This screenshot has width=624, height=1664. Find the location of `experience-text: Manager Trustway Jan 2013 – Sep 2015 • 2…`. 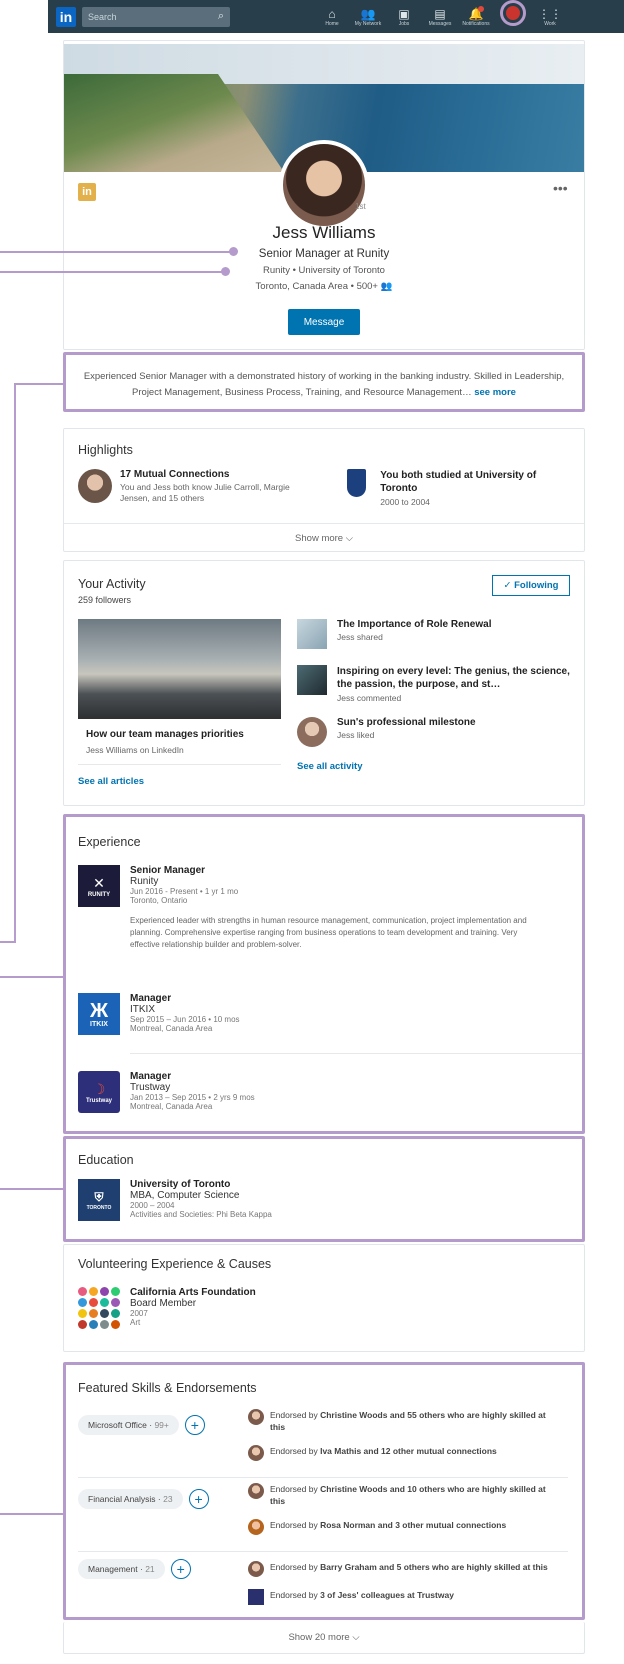

experience-text: Manager Trustway Jan 2013 – Sep 2015 • 2… is located at coordinates (192, 1092).